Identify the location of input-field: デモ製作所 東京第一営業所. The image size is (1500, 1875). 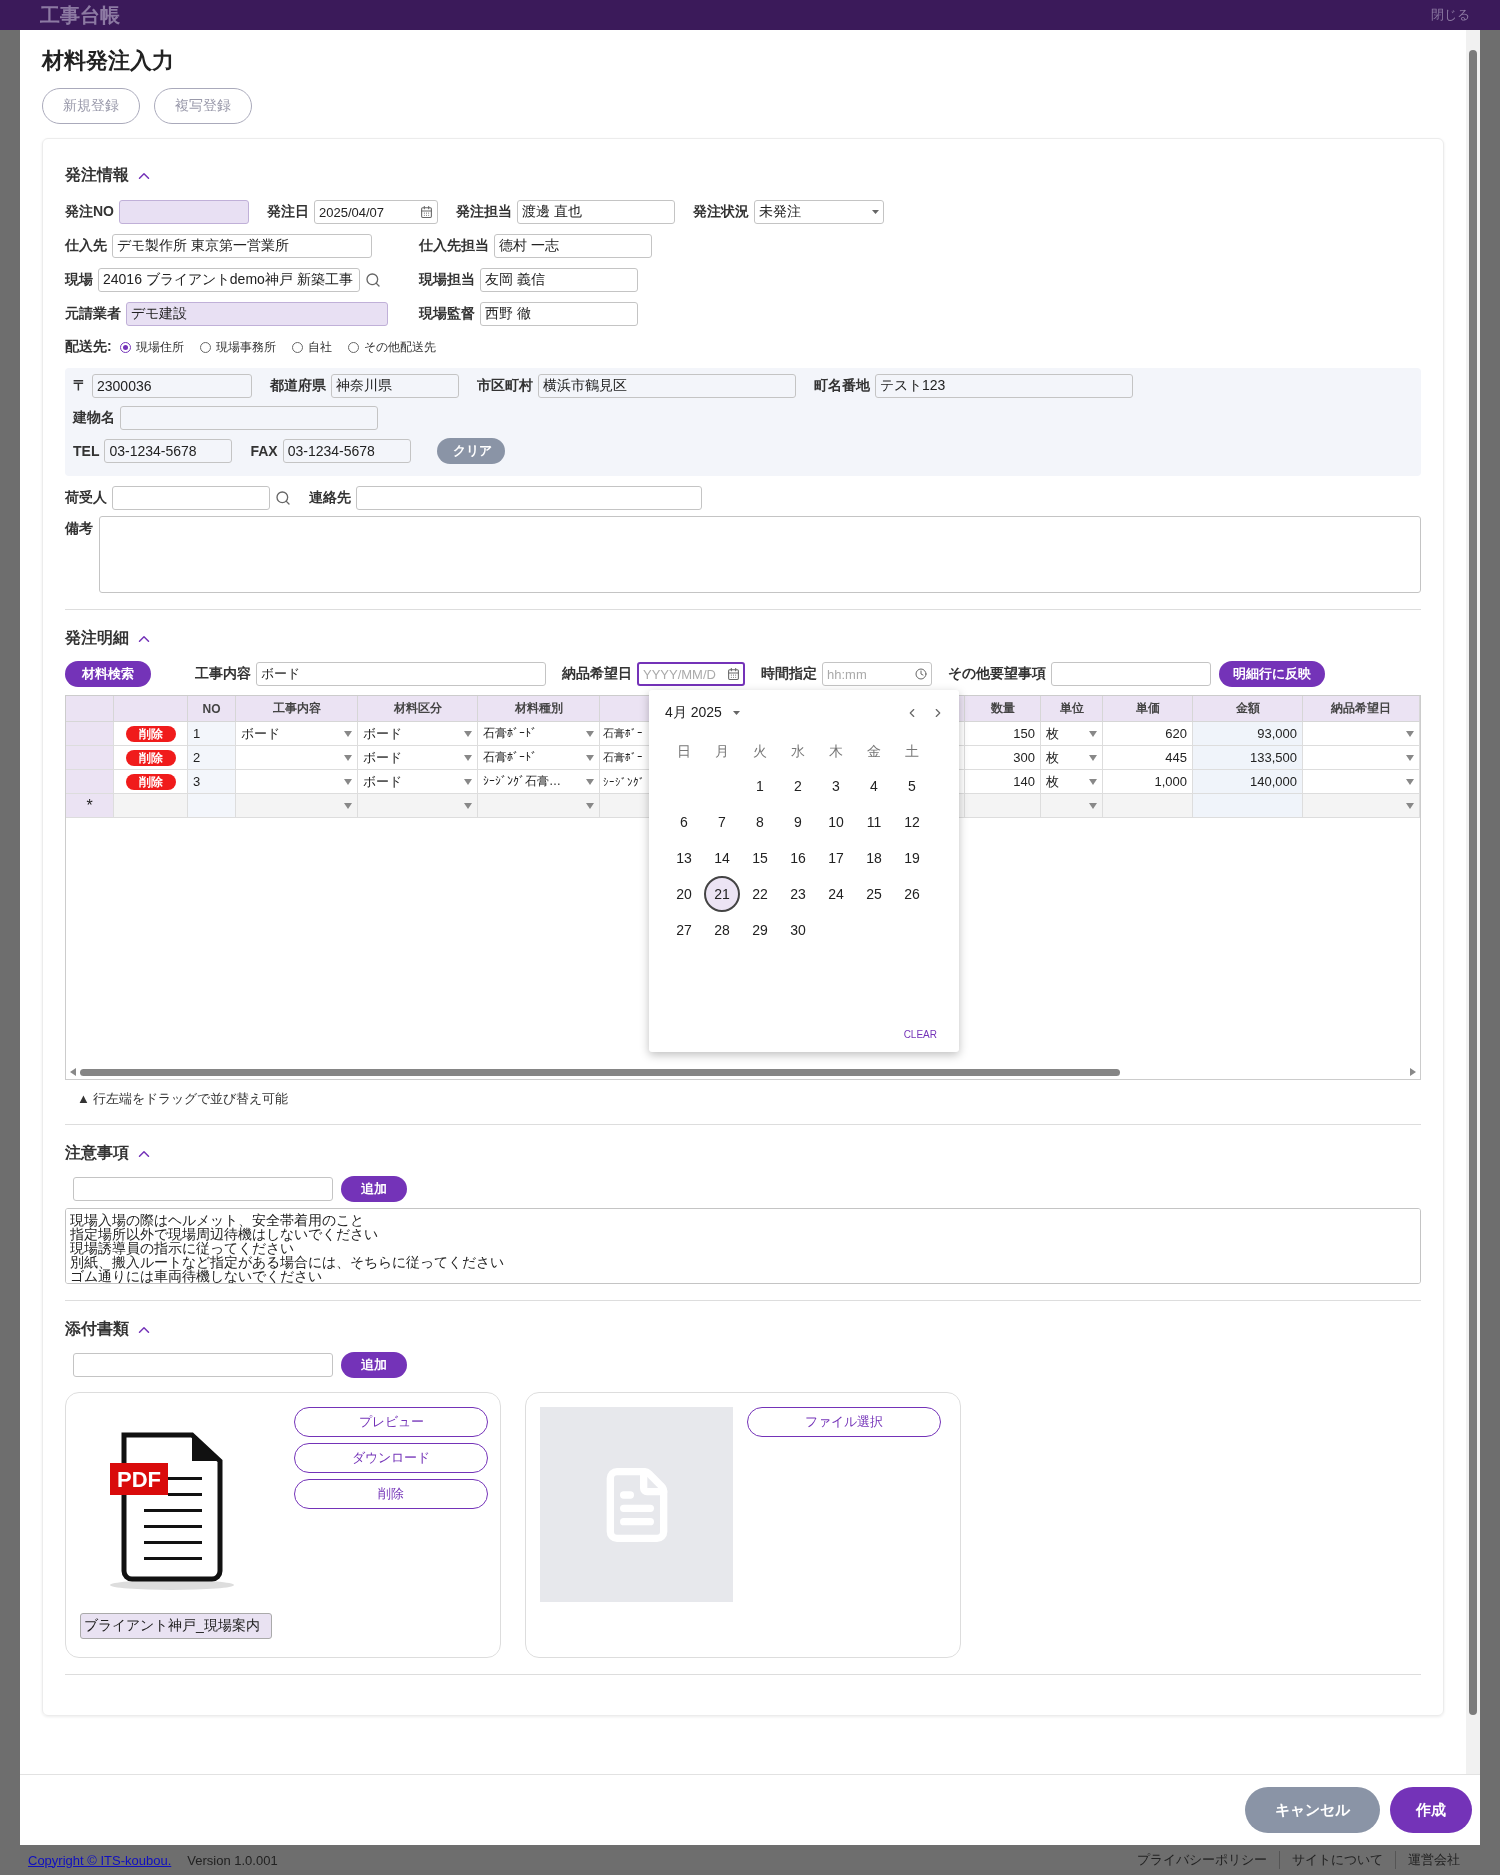
(242, 246).